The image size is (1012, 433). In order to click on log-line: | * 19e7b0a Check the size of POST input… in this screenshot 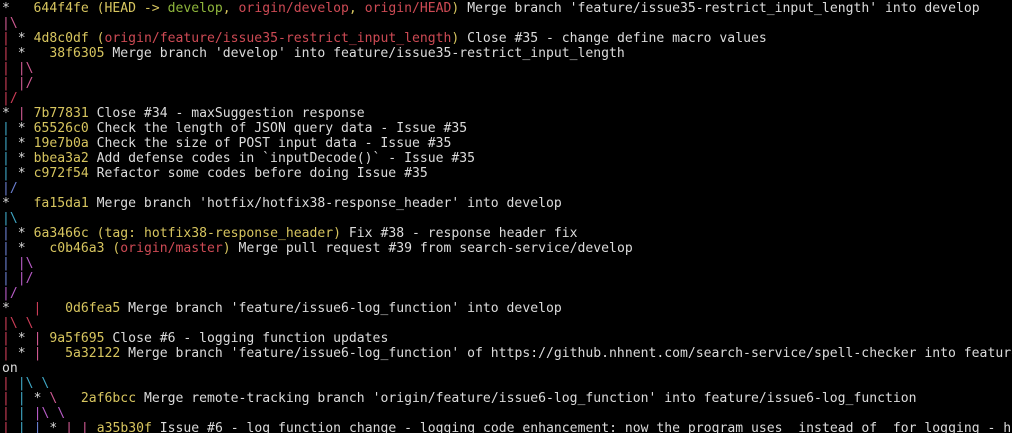, I will do `click(507, 143)`.